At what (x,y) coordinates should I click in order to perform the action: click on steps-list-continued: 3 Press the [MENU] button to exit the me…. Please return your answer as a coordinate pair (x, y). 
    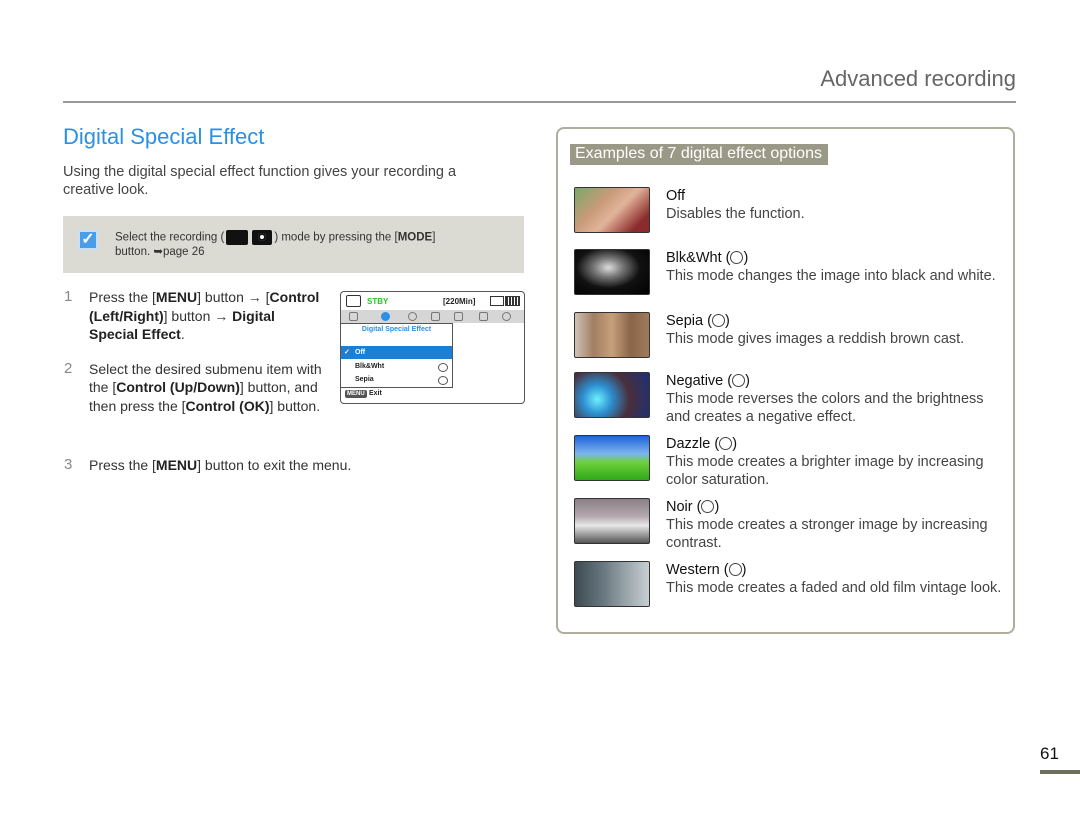
    Looking at the image, I should click on (283, 473).